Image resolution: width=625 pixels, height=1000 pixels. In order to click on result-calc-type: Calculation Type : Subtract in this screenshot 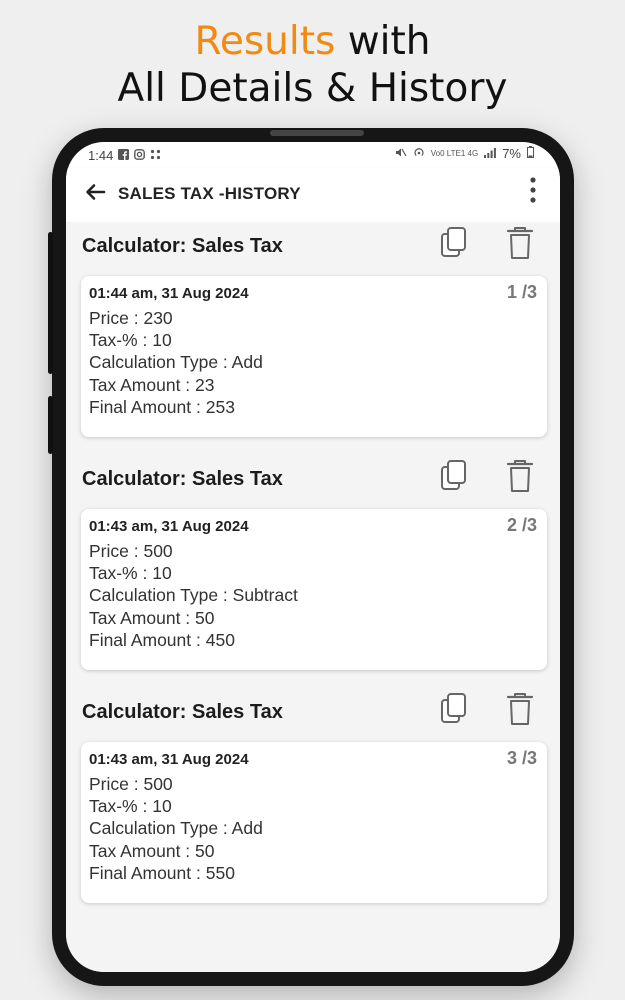, I will do `click(193, 595)`.